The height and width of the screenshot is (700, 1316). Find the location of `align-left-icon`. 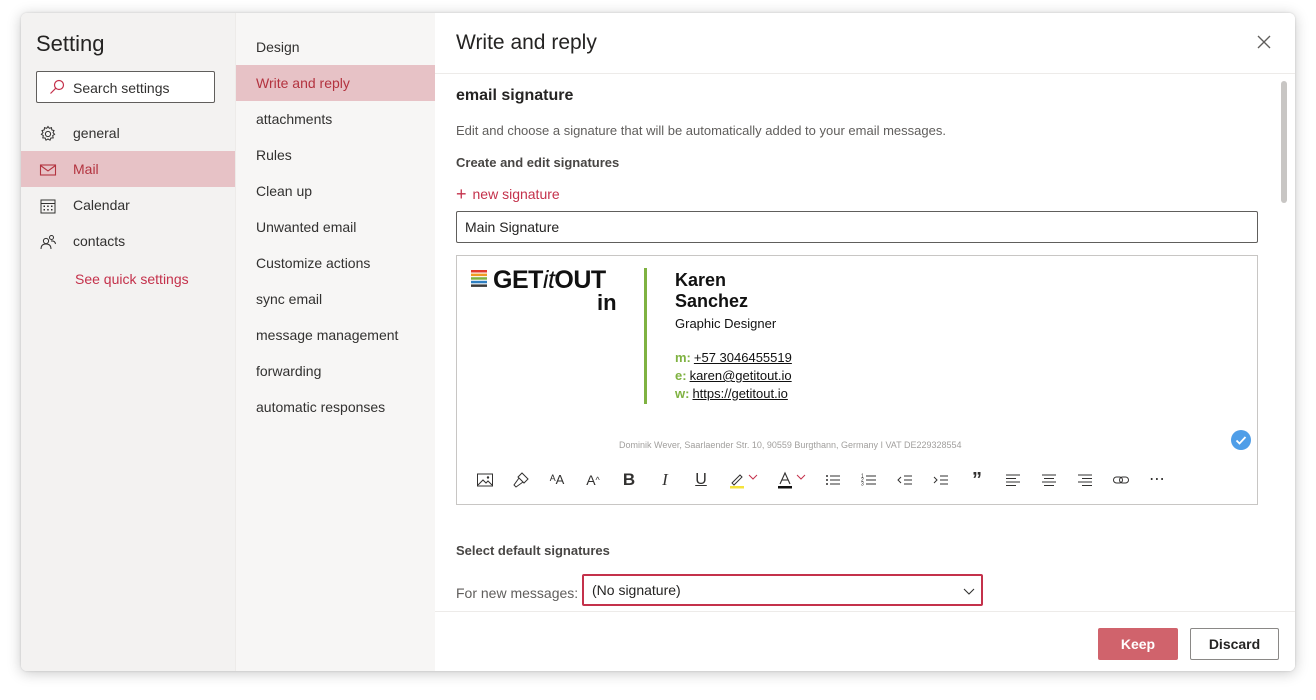

align-left-icon is located at coordinates (1013, 480).